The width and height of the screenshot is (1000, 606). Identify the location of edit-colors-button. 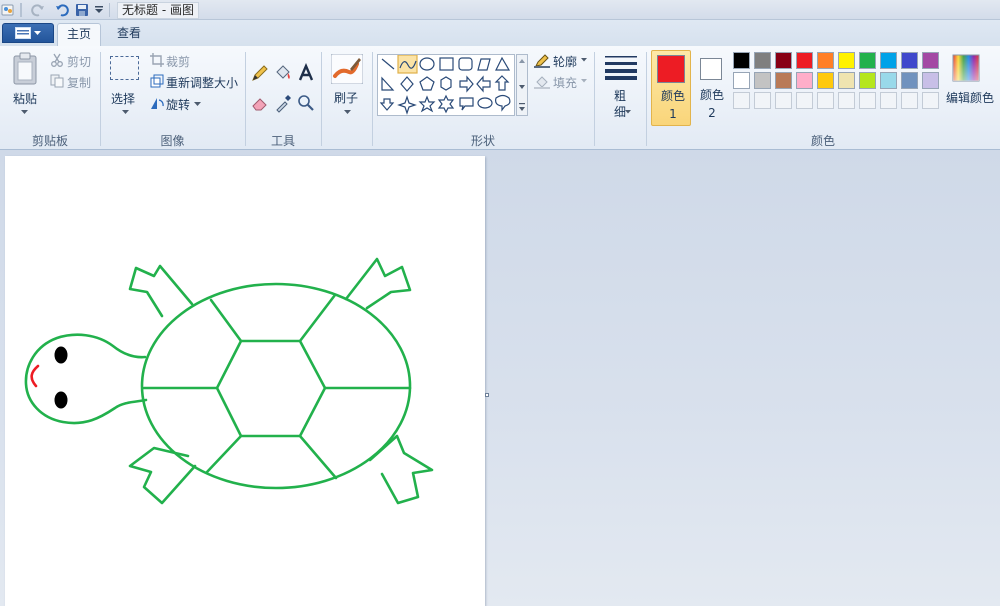
(967, 69).